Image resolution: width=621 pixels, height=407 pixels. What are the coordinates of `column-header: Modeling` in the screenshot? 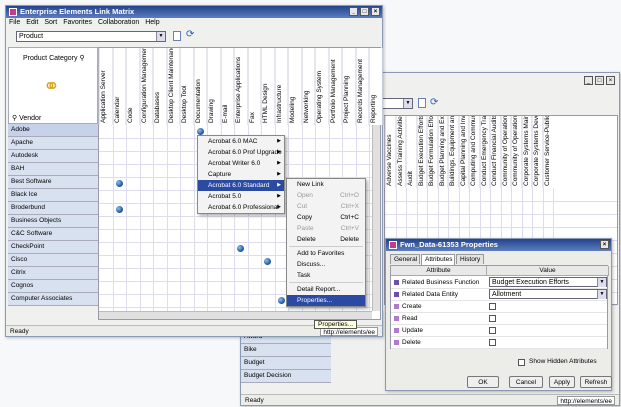 It's located at (295, 86).